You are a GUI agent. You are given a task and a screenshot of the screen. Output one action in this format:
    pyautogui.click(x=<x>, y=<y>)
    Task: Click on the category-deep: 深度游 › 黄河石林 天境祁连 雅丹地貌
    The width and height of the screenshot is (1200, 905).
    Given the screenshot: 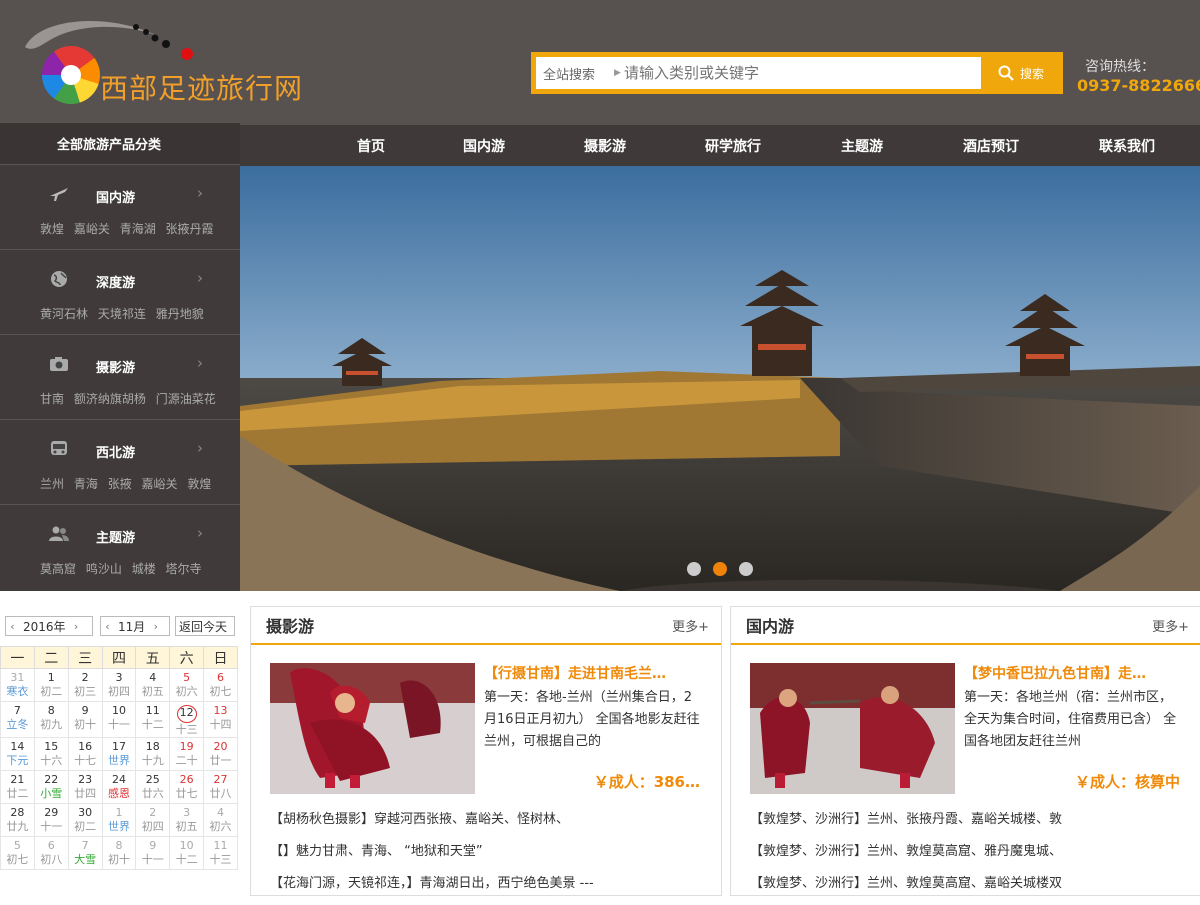 What is the action you would take?
    pyautogui.click(x=120, y=291)
    